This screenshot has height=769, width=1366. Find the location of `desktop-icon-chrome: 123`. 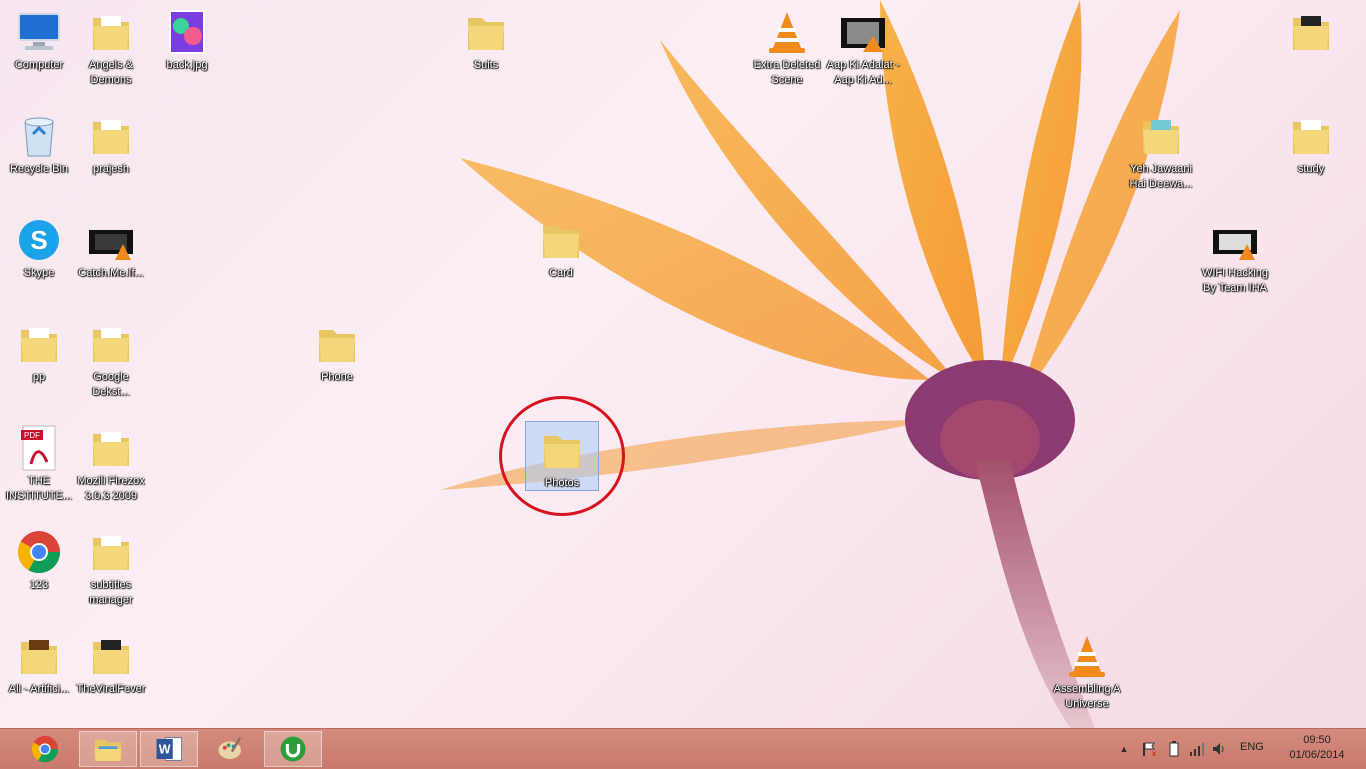

desktop-icon-chrome: 123 is located at coordinates (39, 574).